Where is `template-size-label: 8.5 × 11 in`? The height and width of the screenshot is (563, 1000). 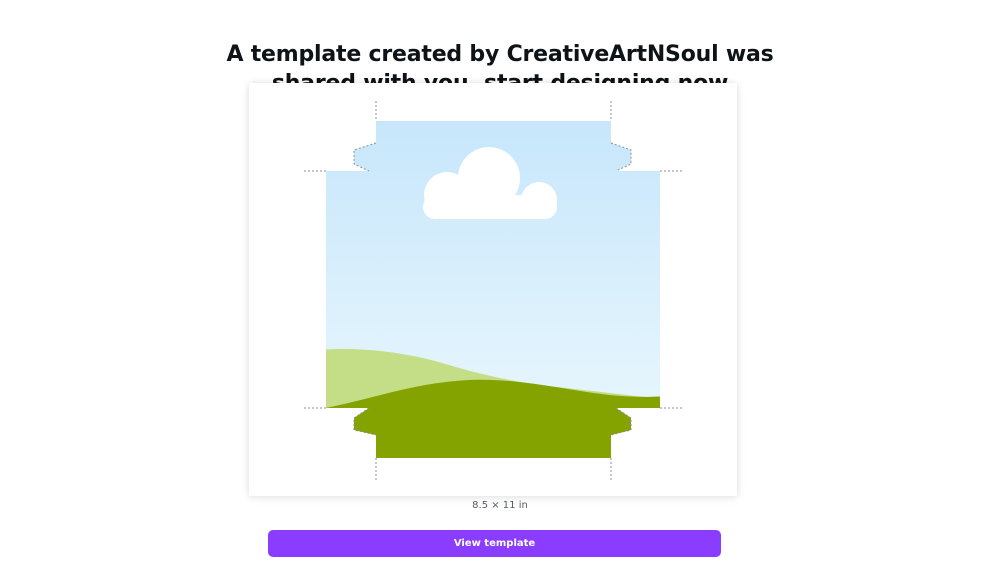 template-size-label: 8.5 × 11 in is located at coordinates (500, 505).